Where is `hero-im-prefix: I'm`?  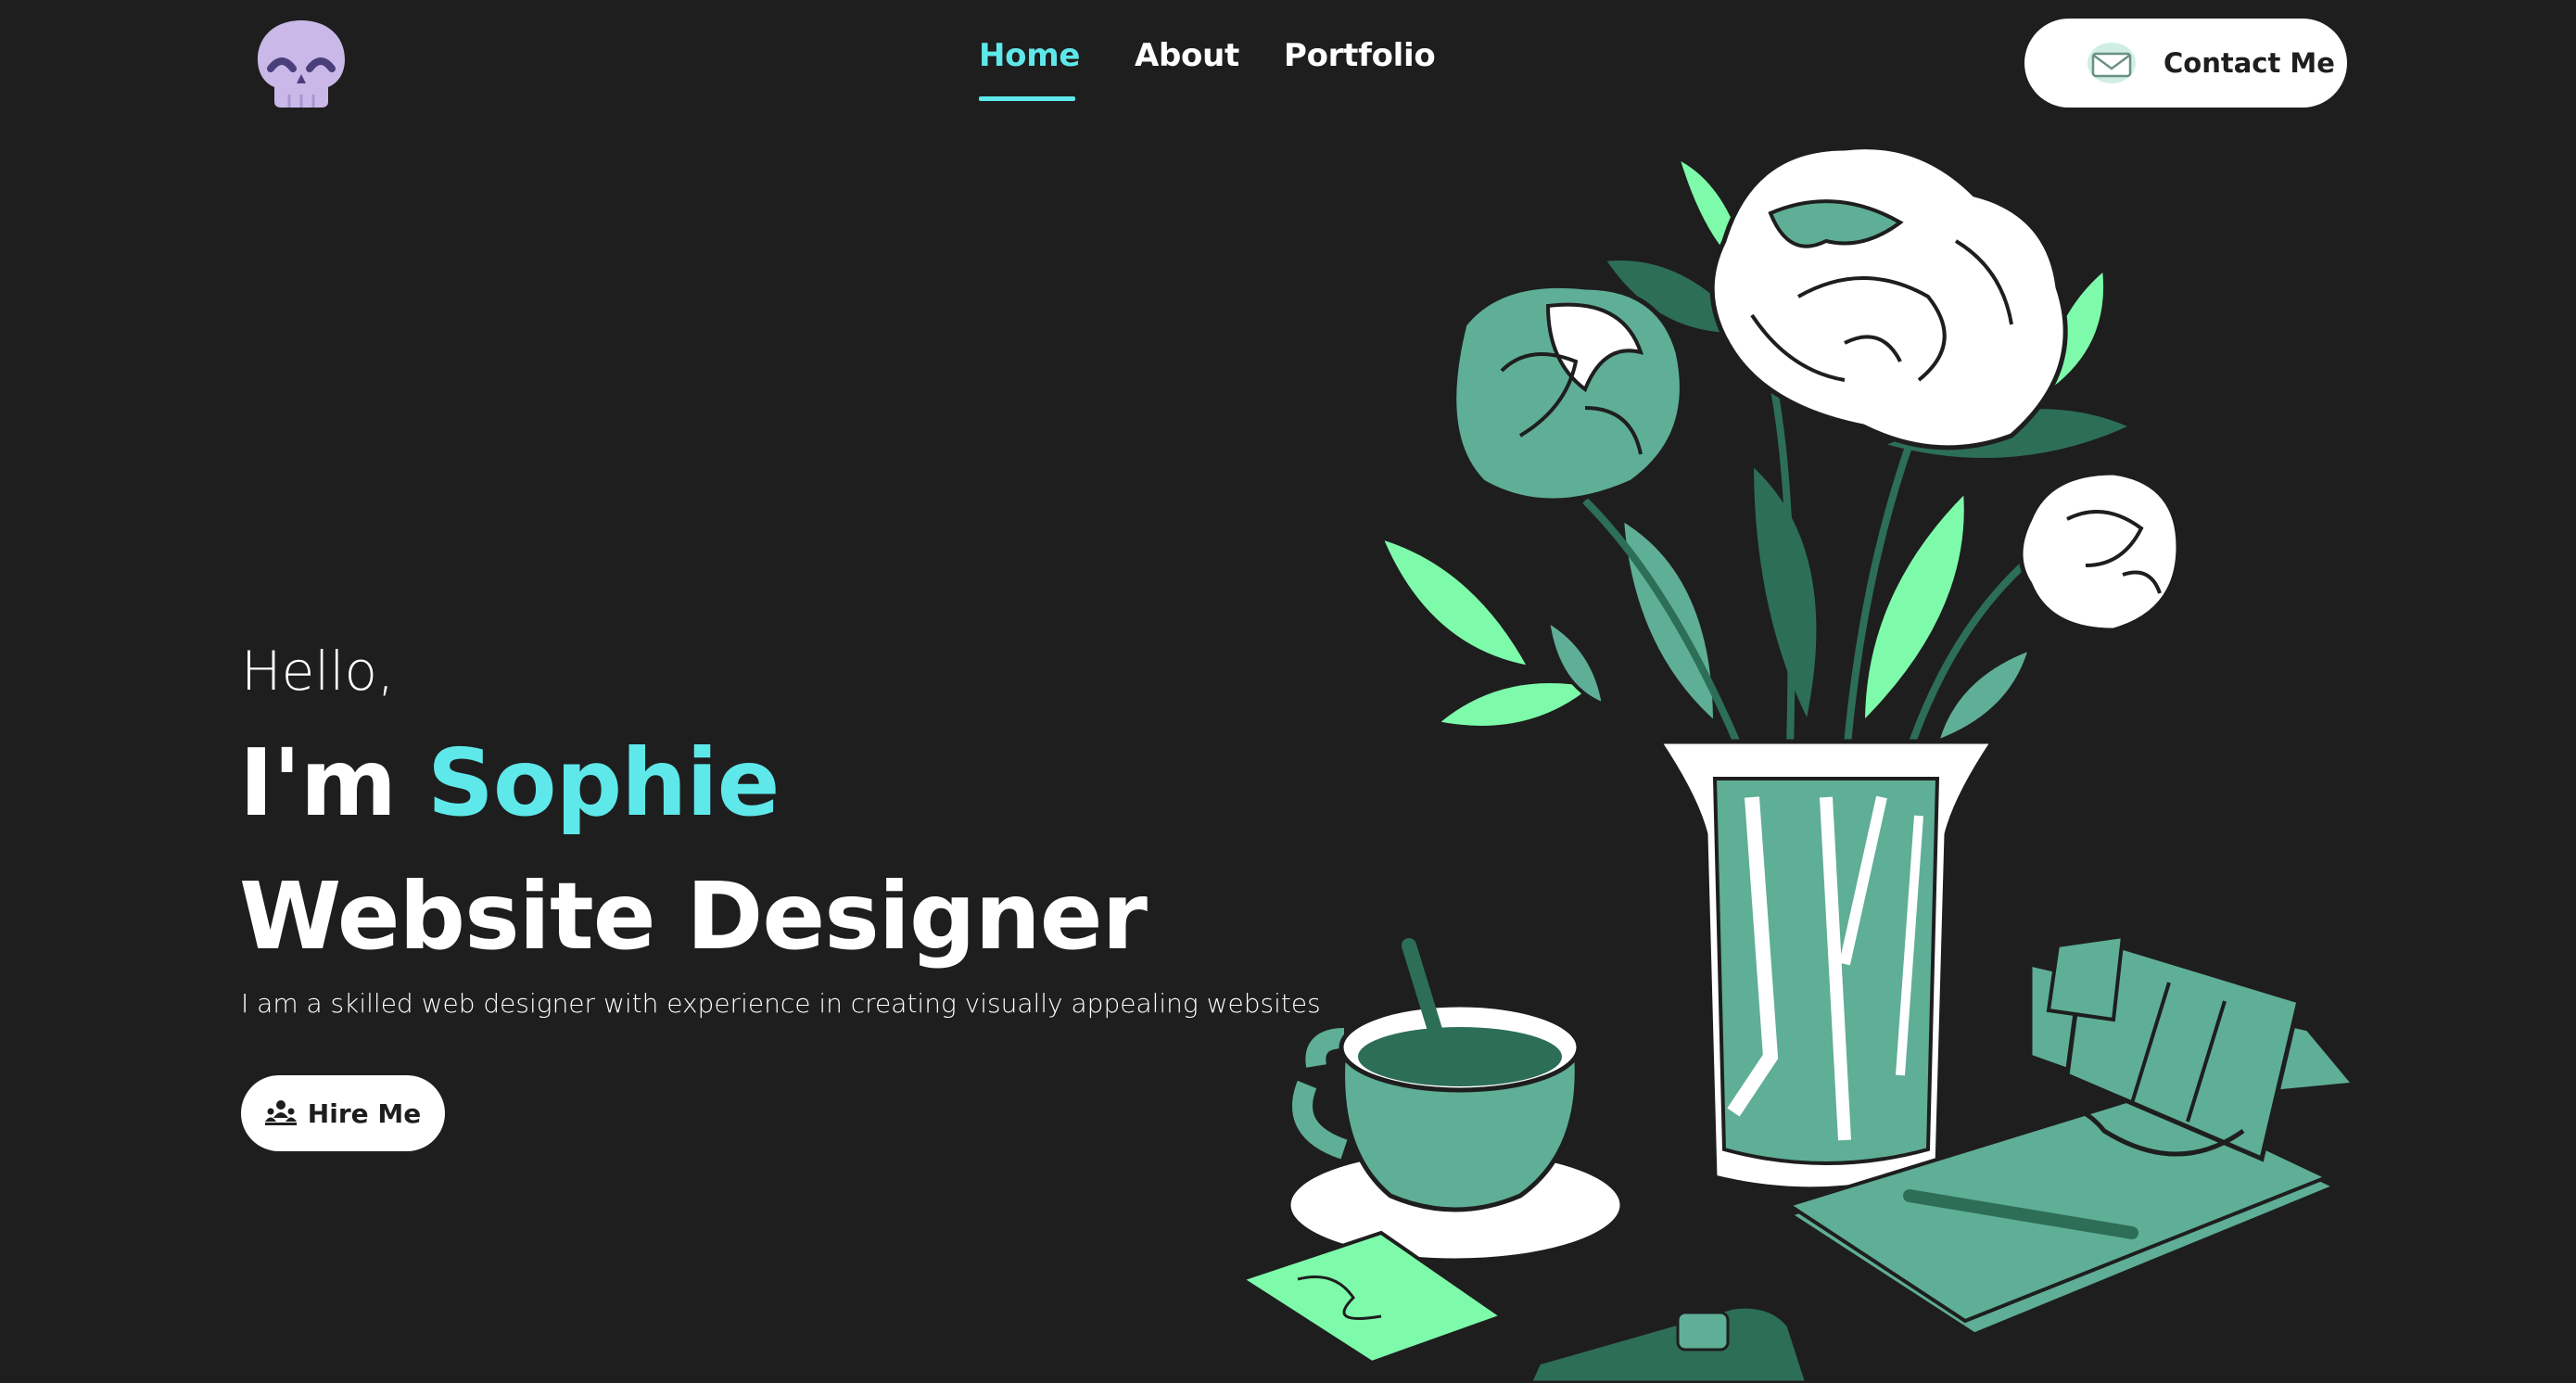 hero-im-prefix: I'm is located at coordinates (333, 783).